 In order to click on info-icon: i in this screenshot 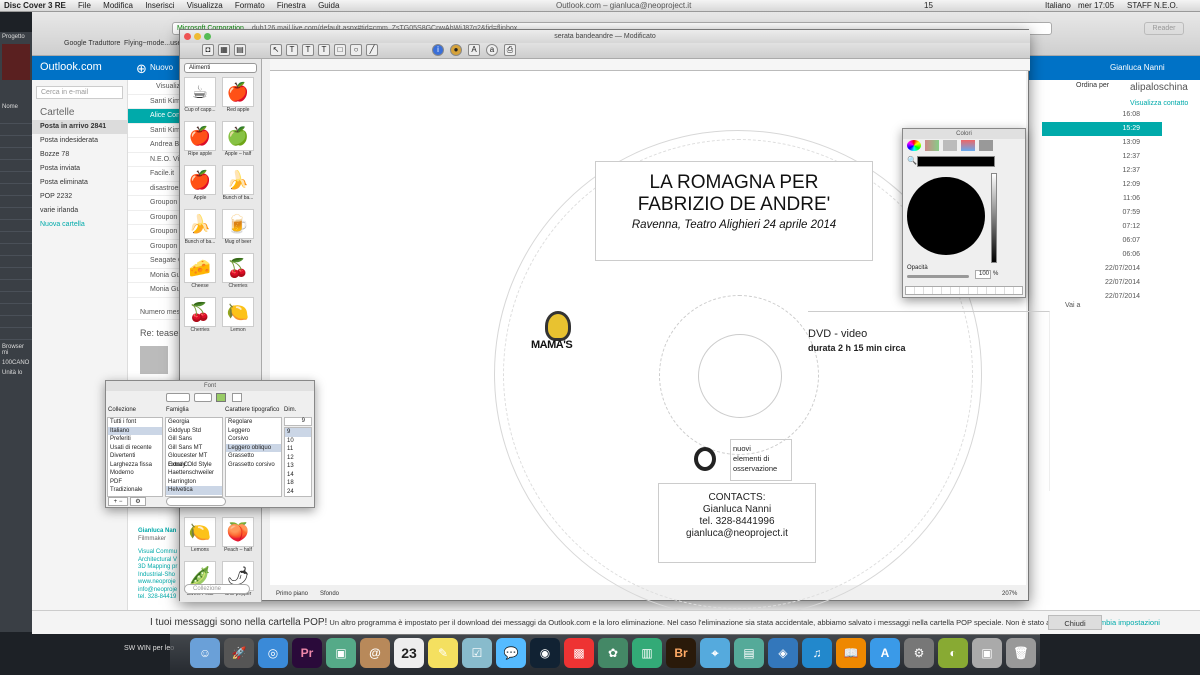, I will do `click(438, 50)`.